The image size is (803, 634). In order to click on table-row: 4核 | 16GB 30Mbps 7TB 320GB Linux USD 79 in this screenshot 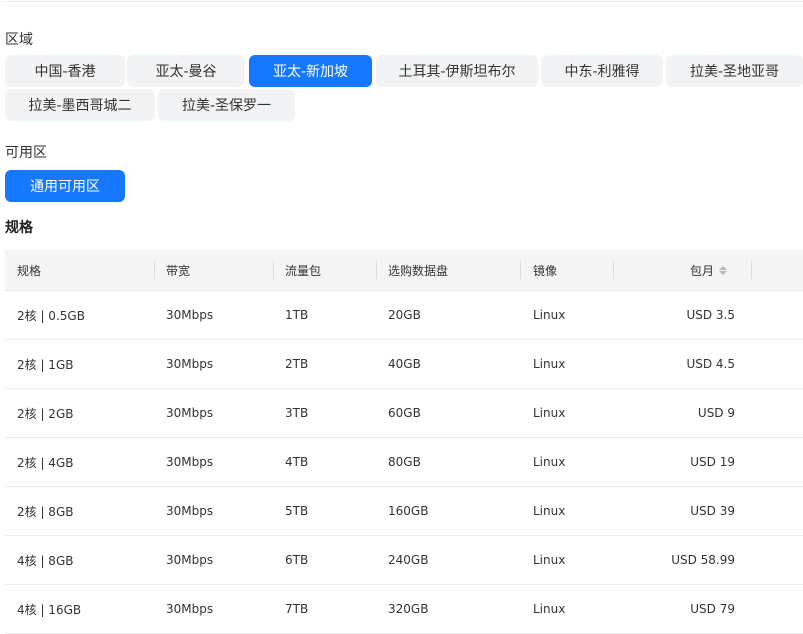, I will do `click(404, 609)`.